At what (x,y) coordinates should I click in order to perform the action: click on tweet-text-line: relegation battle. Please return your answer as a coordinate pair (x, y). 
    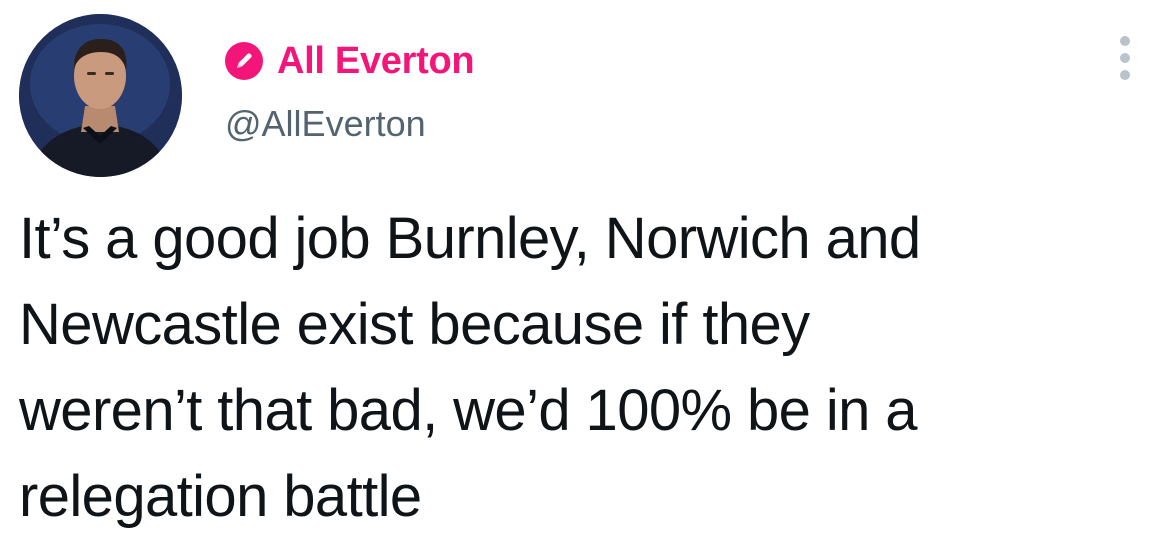
    Looking at the image, I should click on (220, 496).